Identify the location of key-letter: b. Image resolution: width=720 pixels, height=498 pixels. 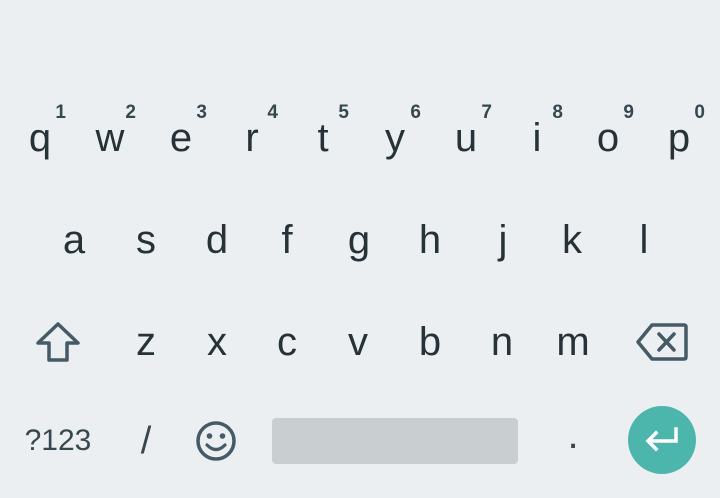
(430, 342).